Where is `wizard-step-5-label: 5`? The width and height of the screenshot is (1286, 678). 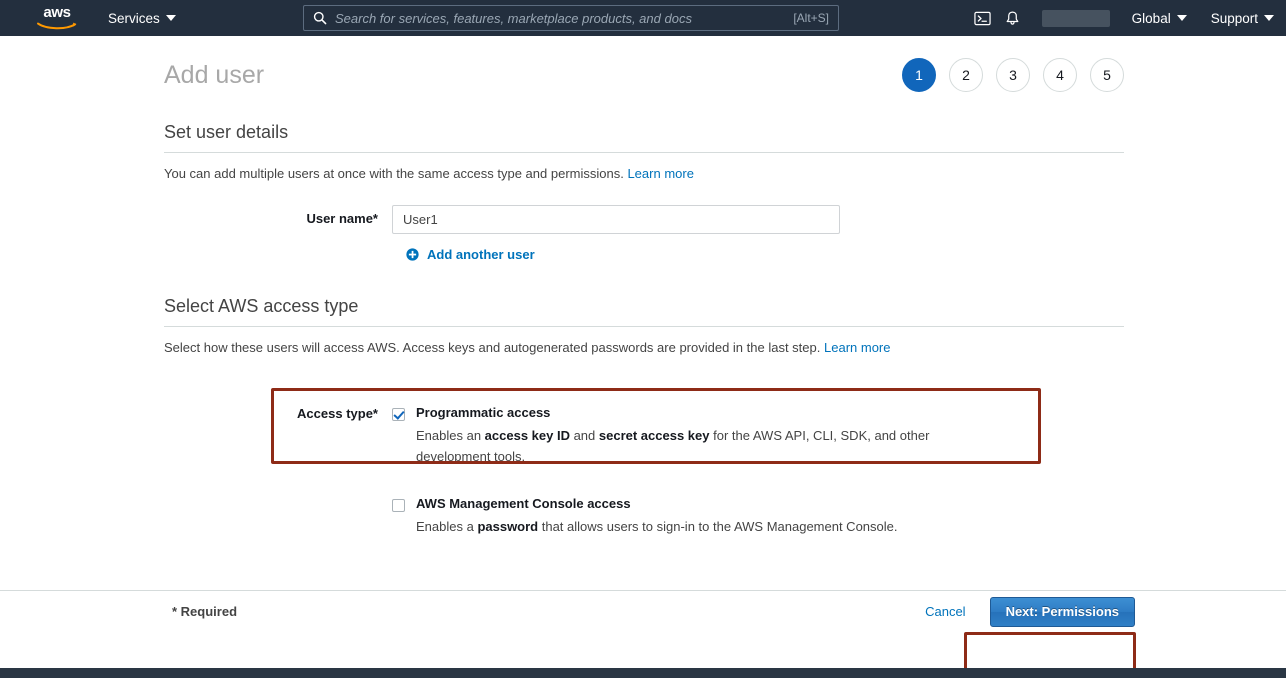 wizard-step-5-label: 5 is located at coordinates (1107, 75).